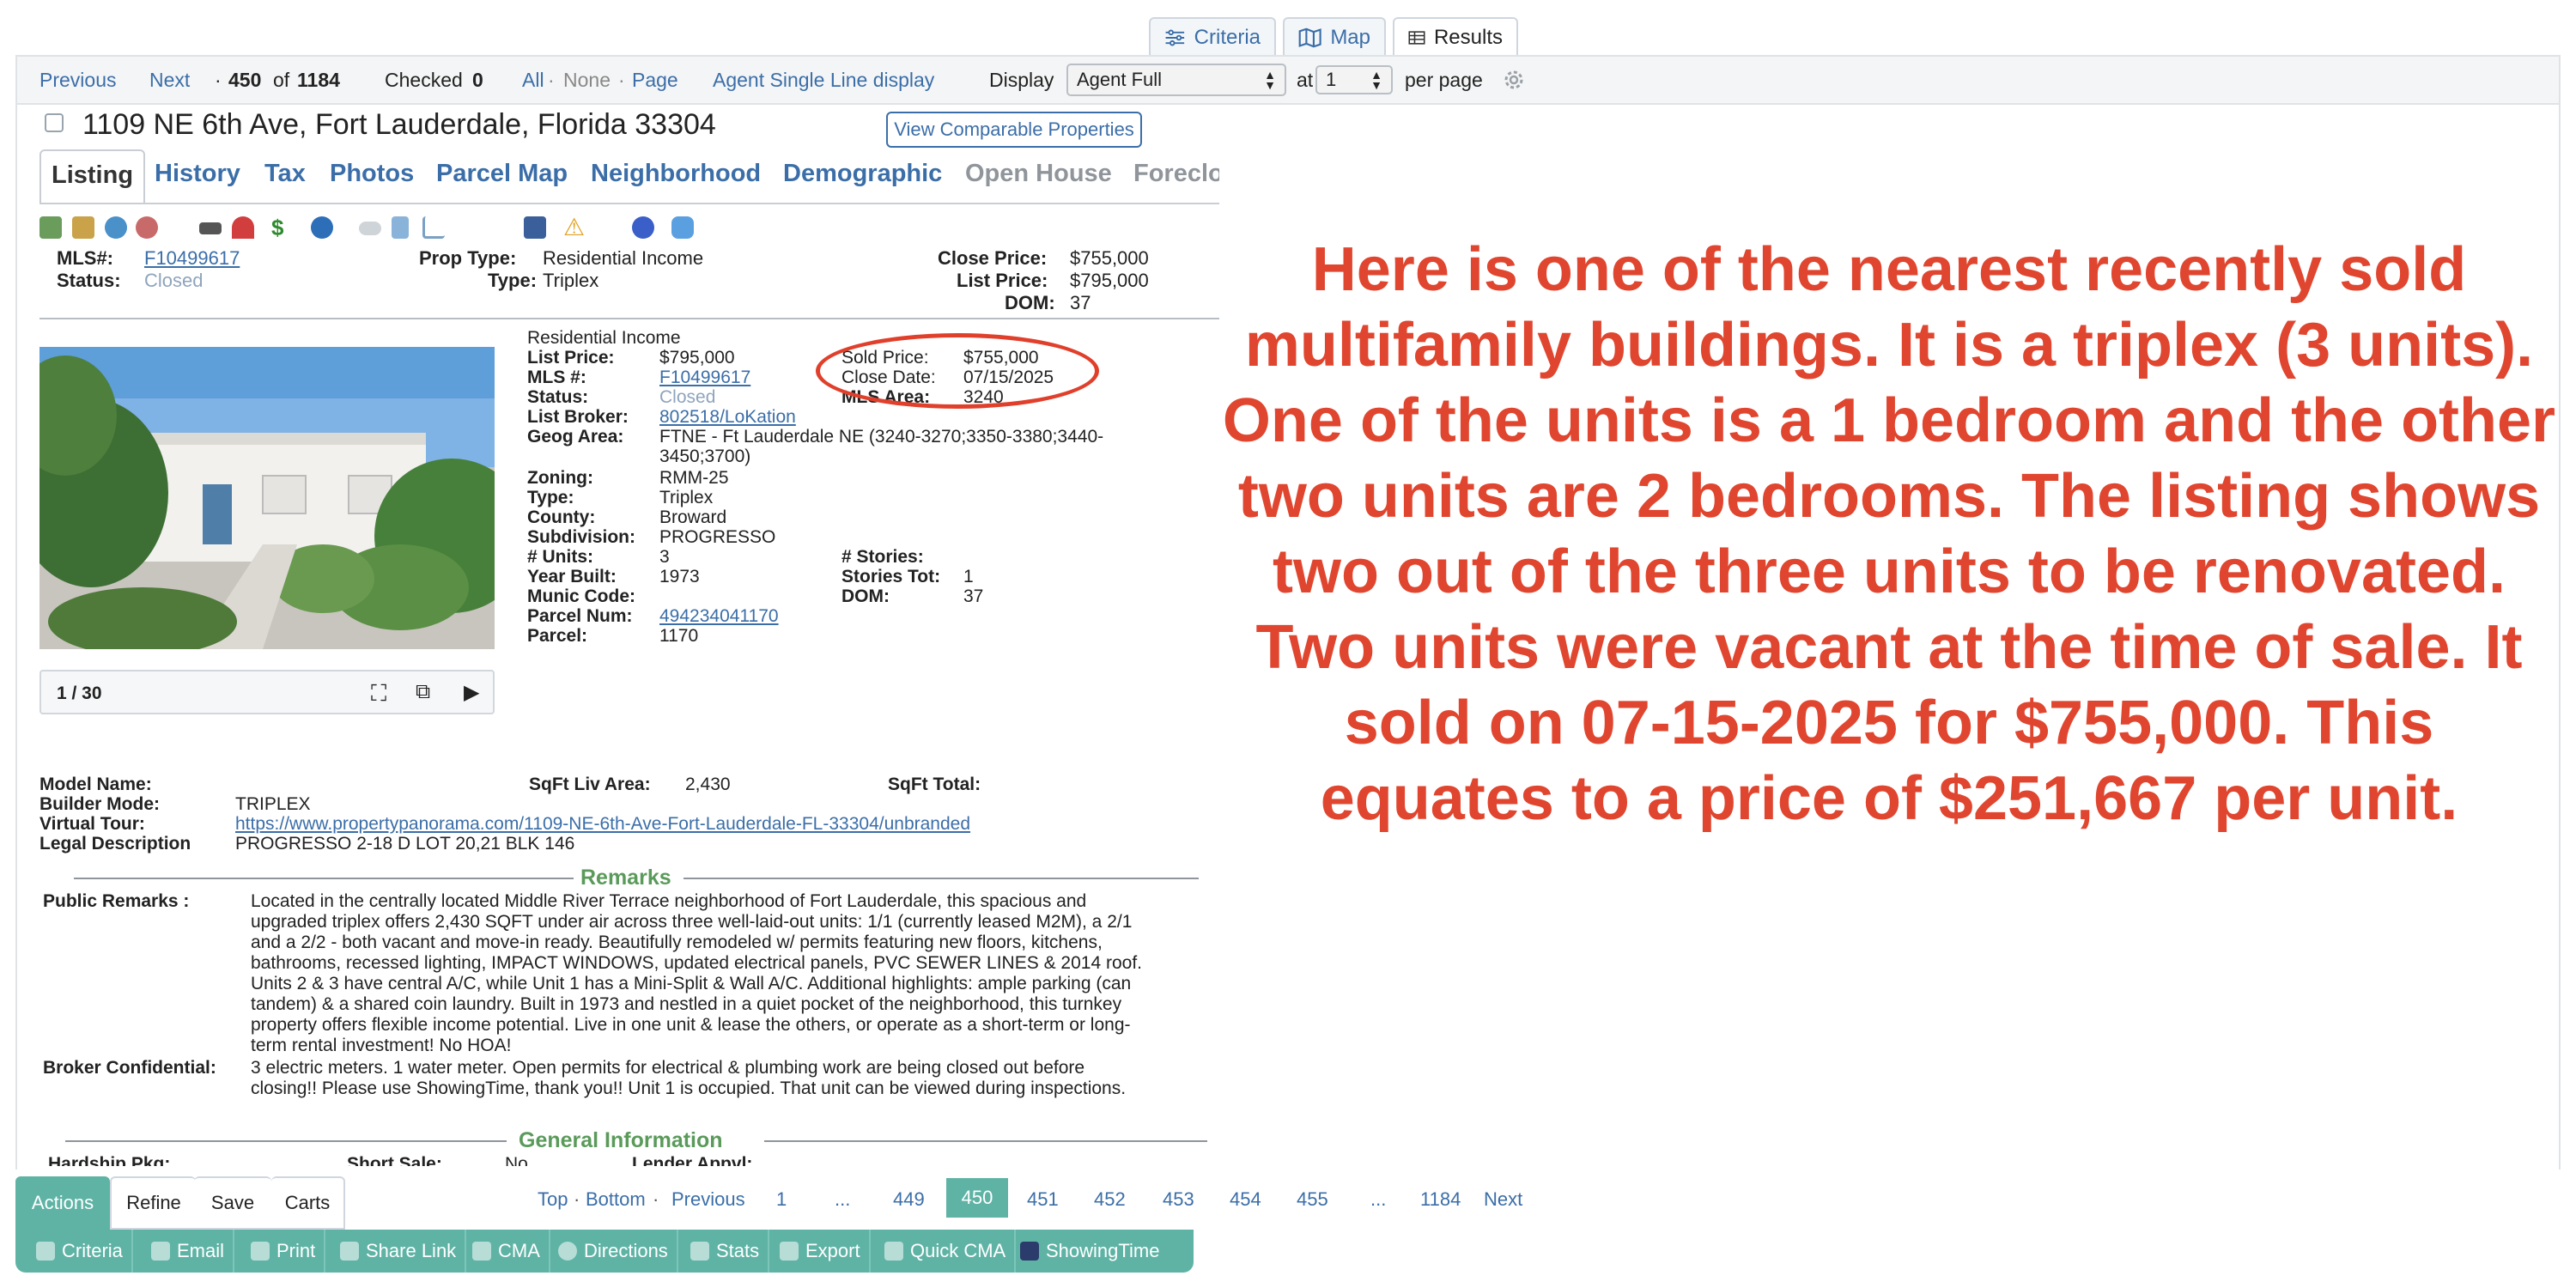 Image resolution: width=2576 pixels, height=1288 pixels. I want to click on tab-parcel-map: Parcel Map, so click(502, 174).